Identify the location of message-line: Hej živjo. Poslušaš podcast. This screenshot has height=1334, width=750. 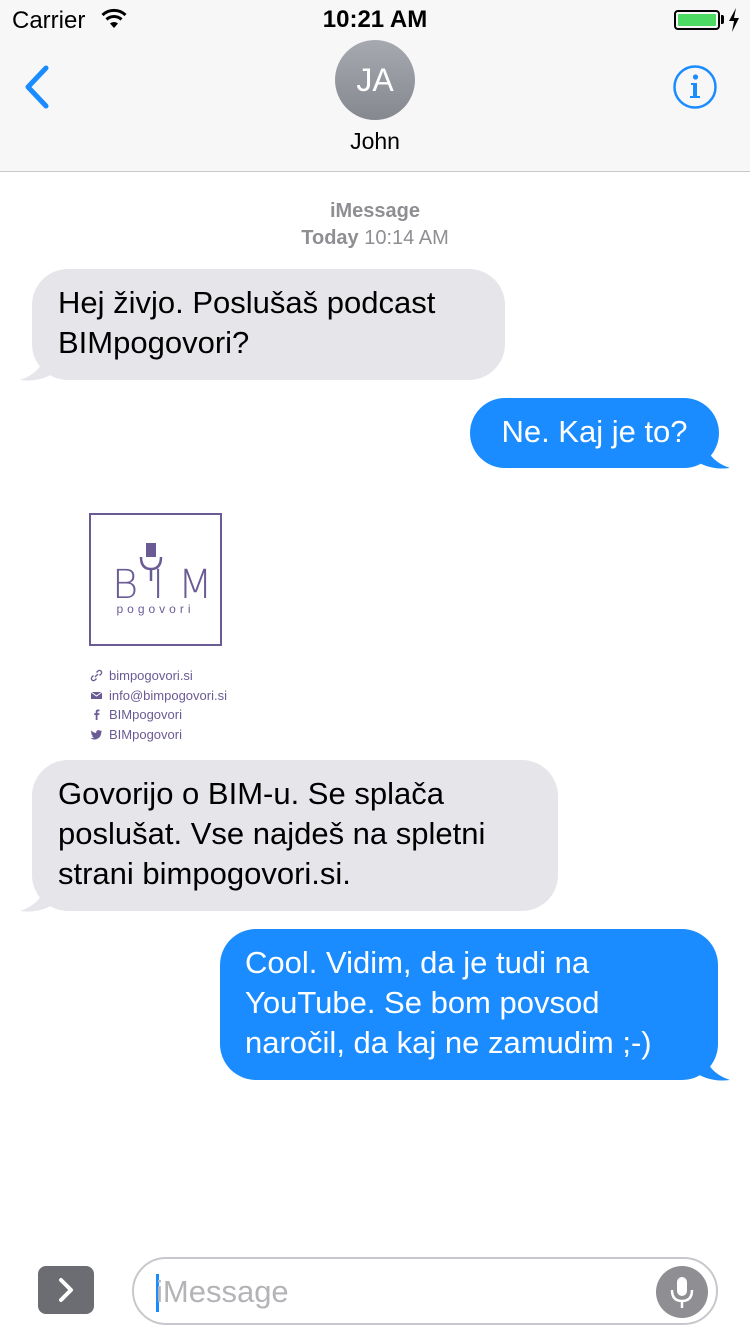
(247, 302).